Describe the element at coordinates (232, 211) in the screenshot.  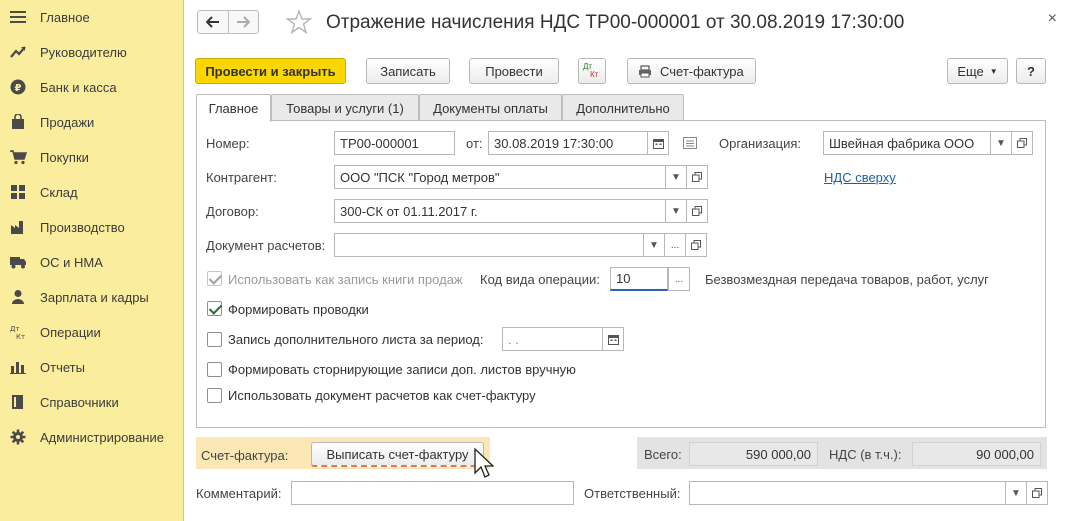
I see `contract-label: Договор:` at that location.